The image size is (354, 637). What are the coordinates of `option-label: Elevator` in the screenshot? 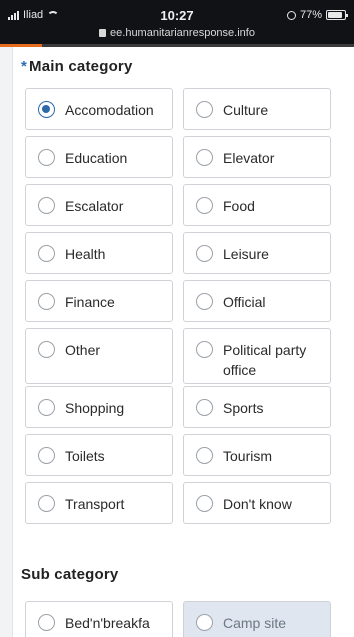 It's located at (249, 158).